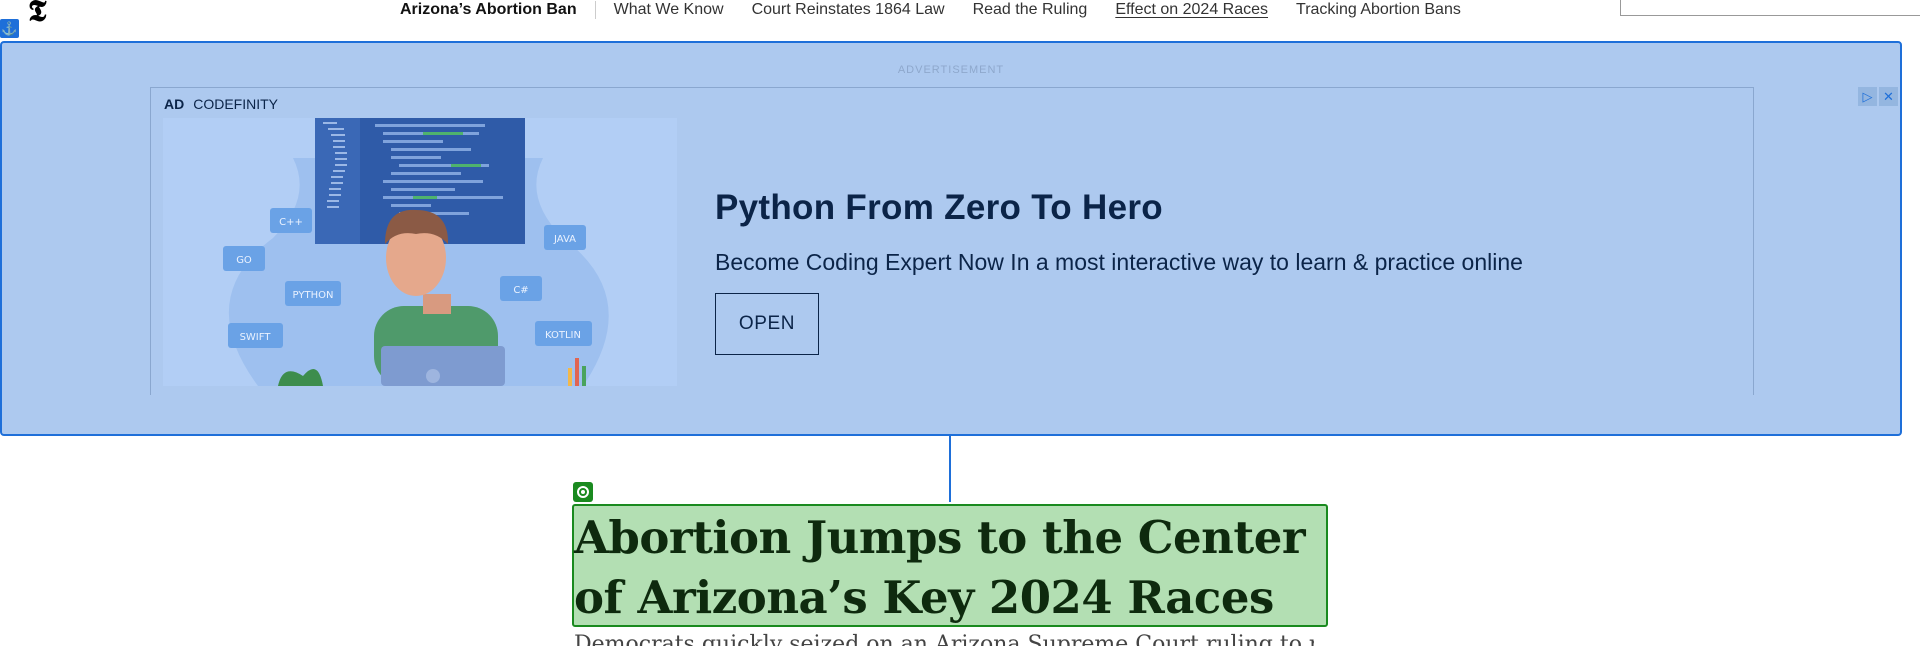 This screenshot has width=1920, height=646. What do you see at coordinates (313, 295) in the screenshot?
I see `tag-python: PYTHON` at bounding box center [313, 295].